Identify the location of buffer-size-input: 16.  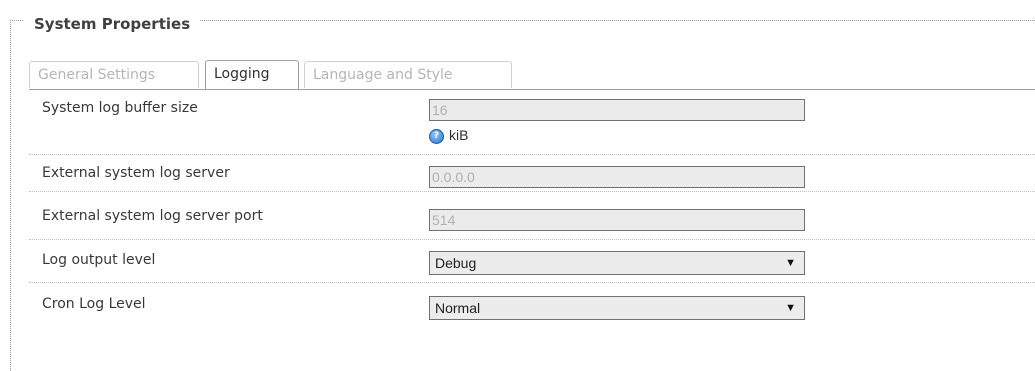
(617, 110).